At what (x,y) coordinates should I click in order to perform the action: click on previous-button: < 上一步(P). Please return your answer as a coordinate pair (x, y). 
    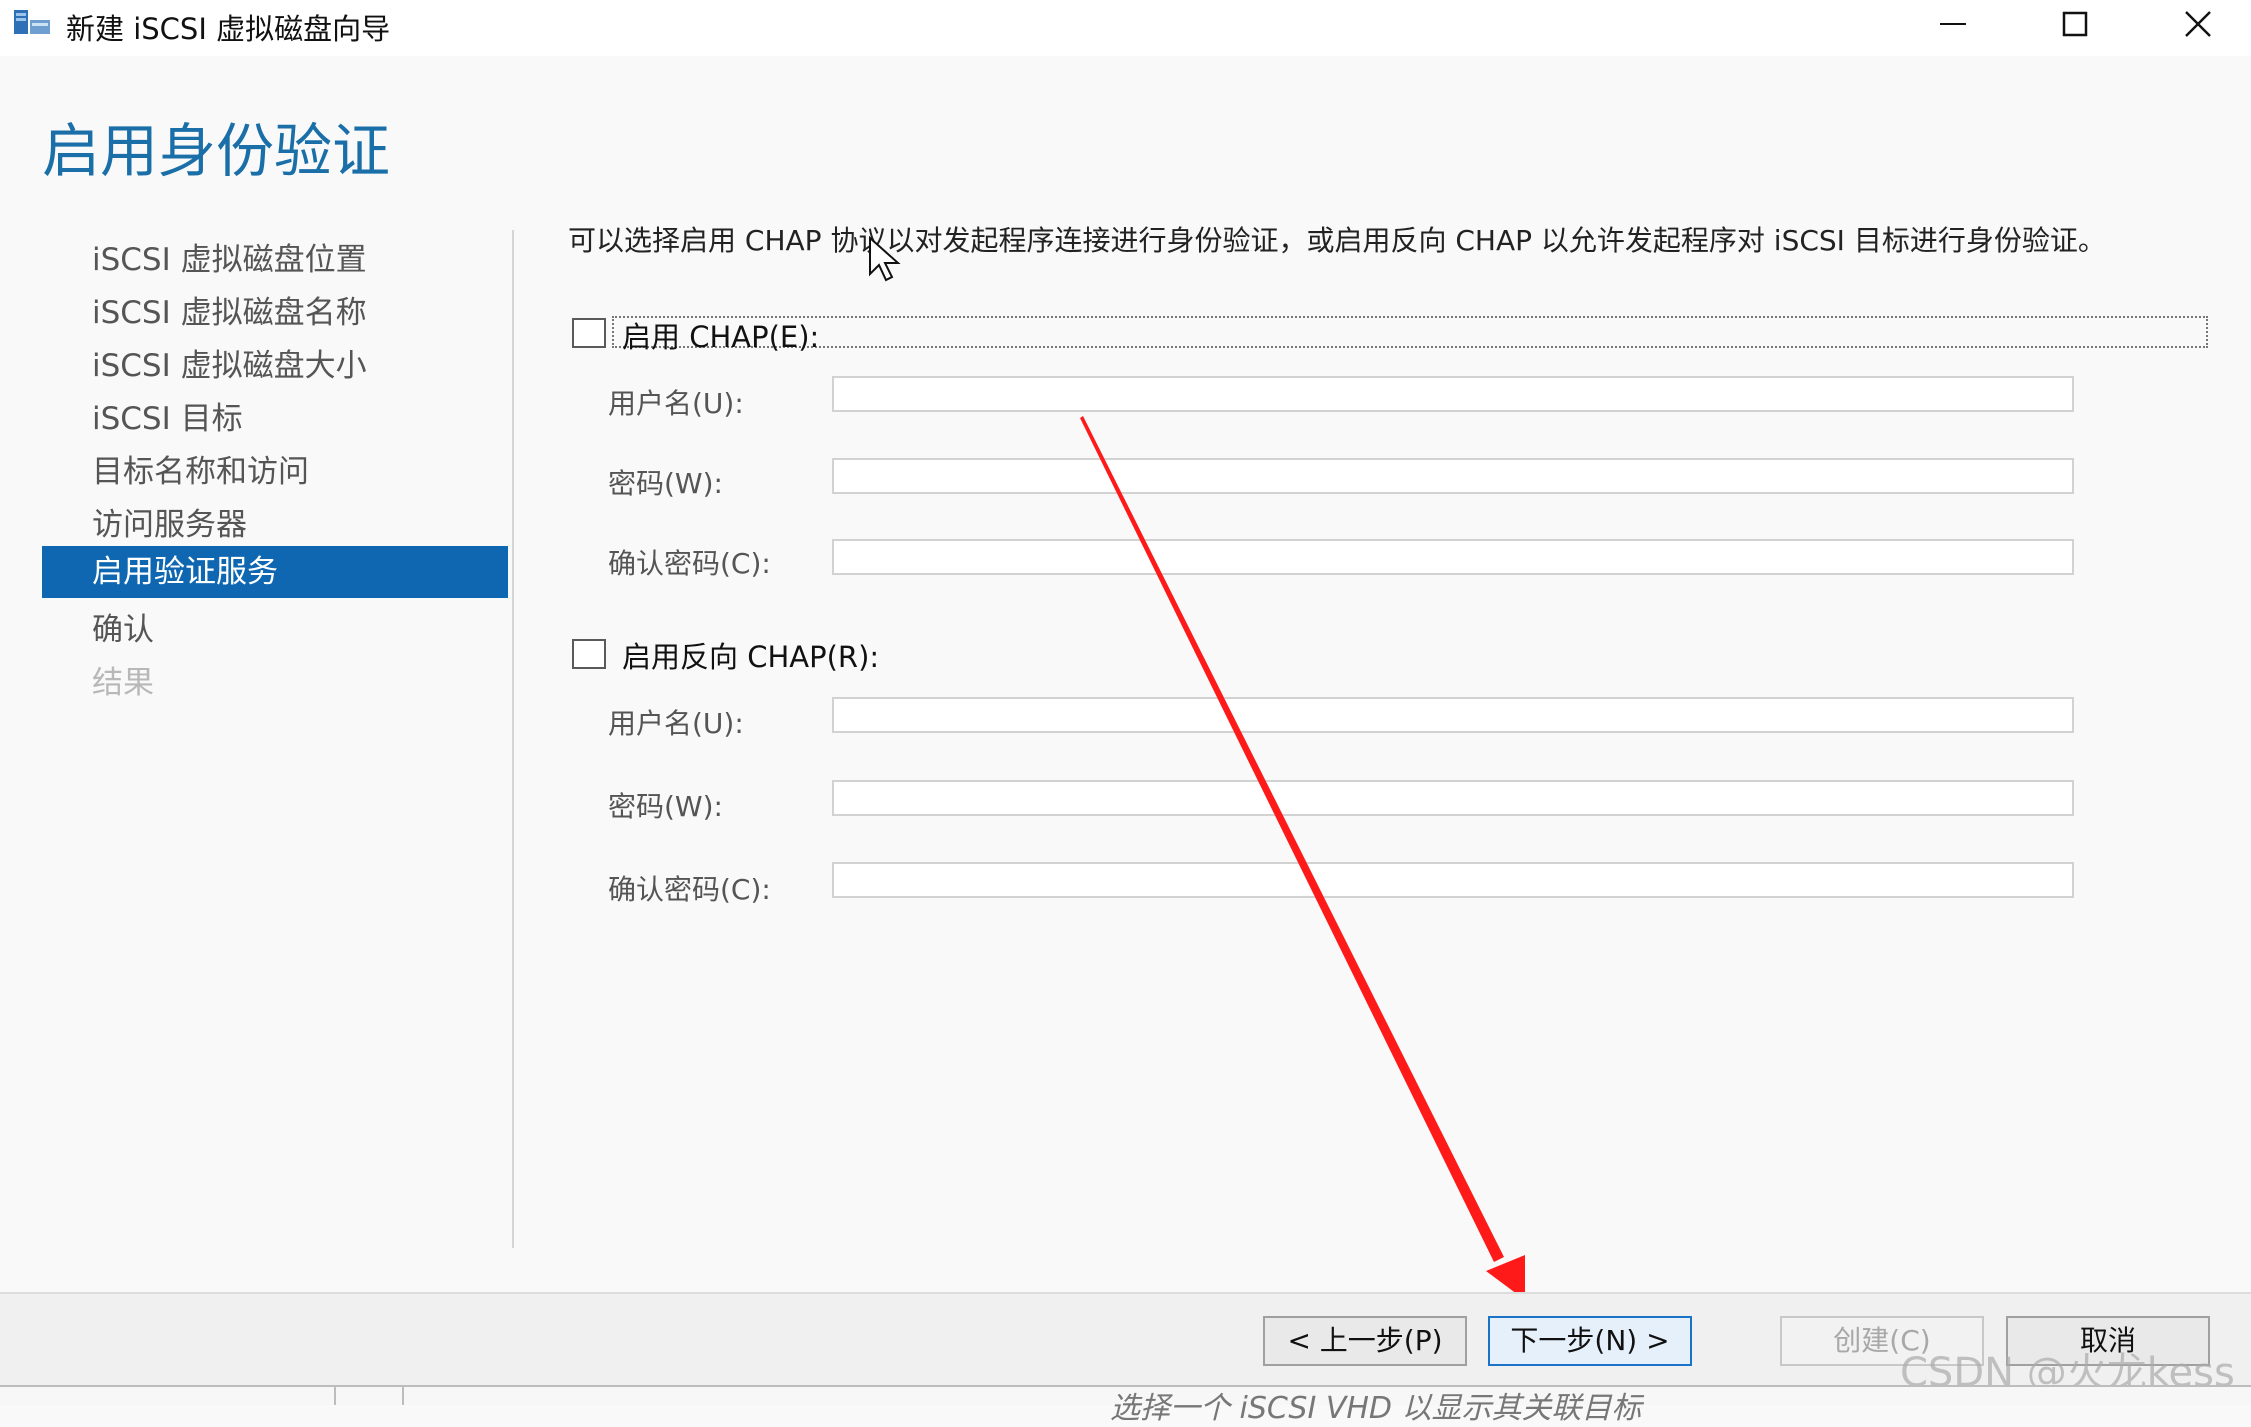
    Looking at the image, I should click on (1365, 1341).